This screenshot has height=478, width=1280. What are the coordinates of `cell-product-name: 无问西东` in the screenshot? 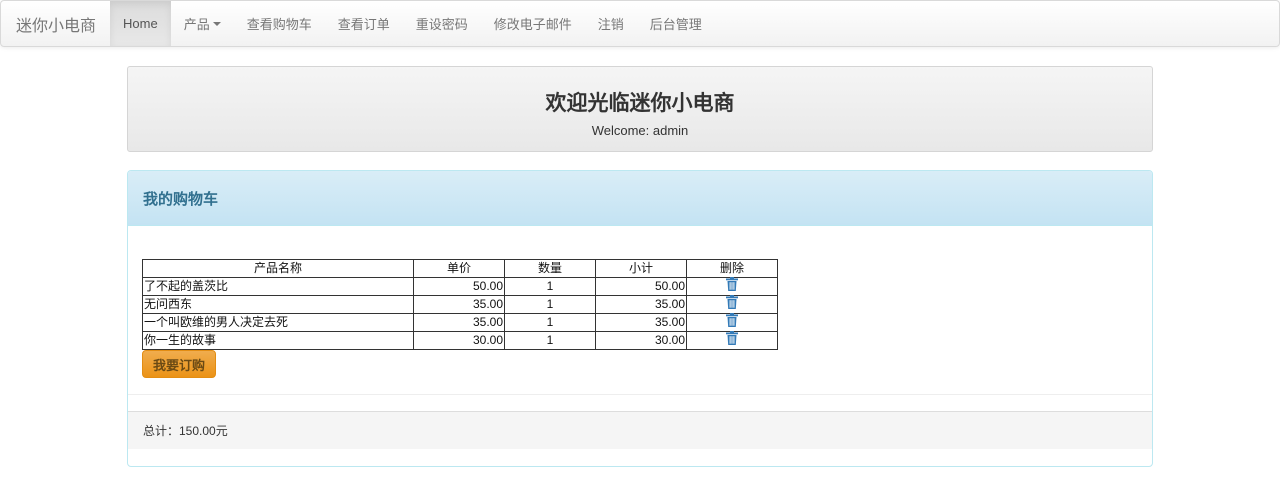 It's located at (278, 304).